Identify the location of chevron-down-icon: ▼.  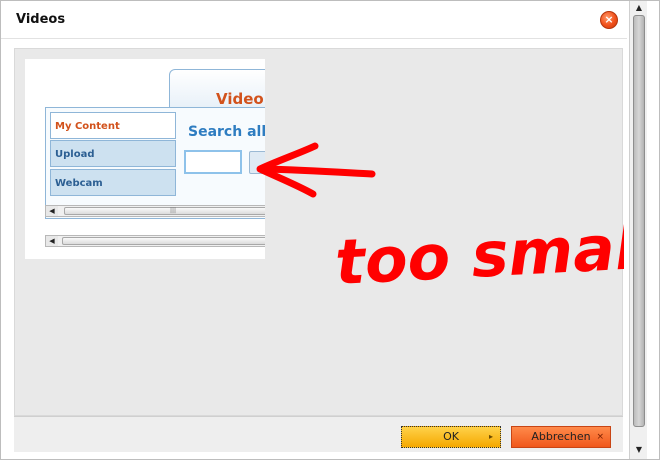
(639, 450).